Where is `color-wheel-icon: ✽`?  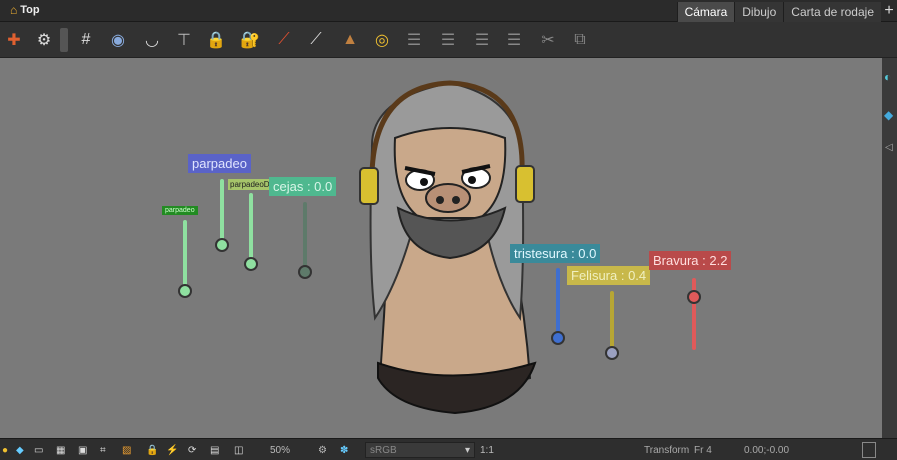
color-wheel-icon: ✽ is located at coordinates (344, 450).